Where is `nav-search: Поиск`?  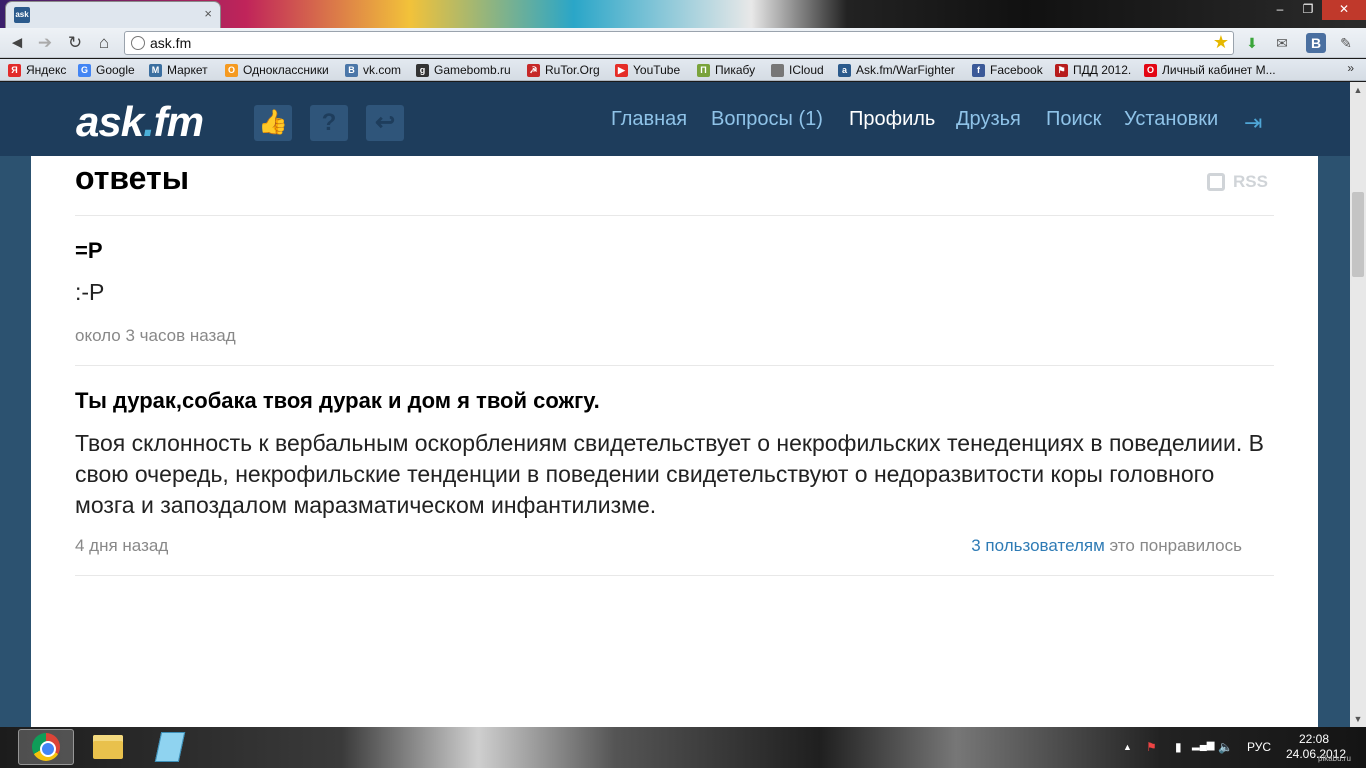 nav-search: Поиск is located at coordinates (1073, 119).